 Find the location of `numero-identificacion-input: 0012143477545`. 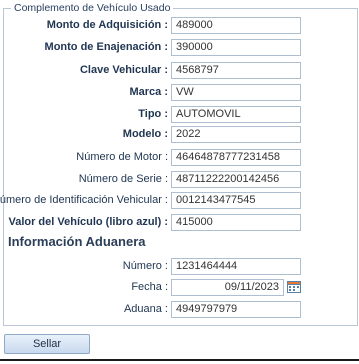

numero-identificacion-input: 0012143477545 is located at coordinates (236, 200).